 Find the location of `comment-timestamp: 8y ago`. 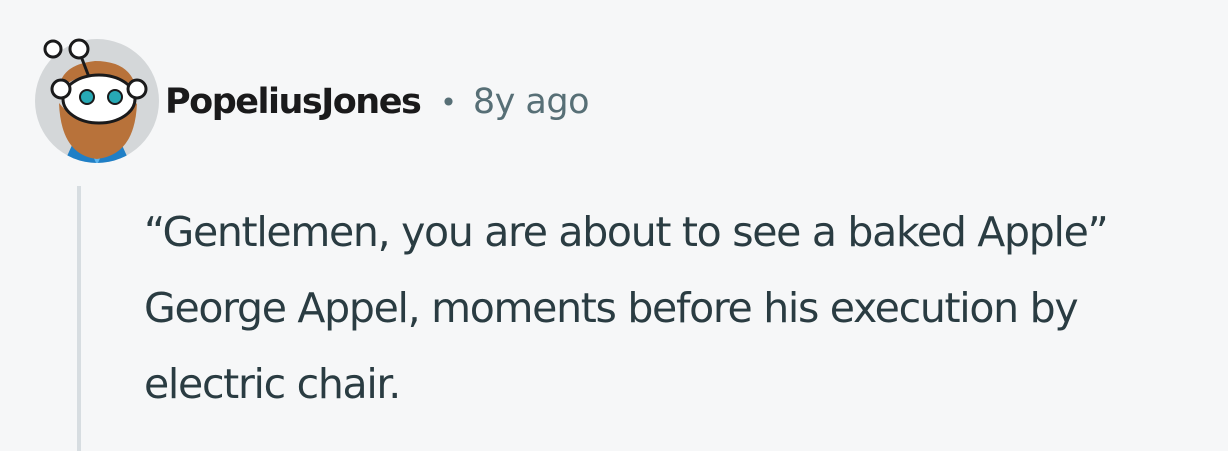

comment-timestamp: 8y ago is located at coordinates (531, 102).